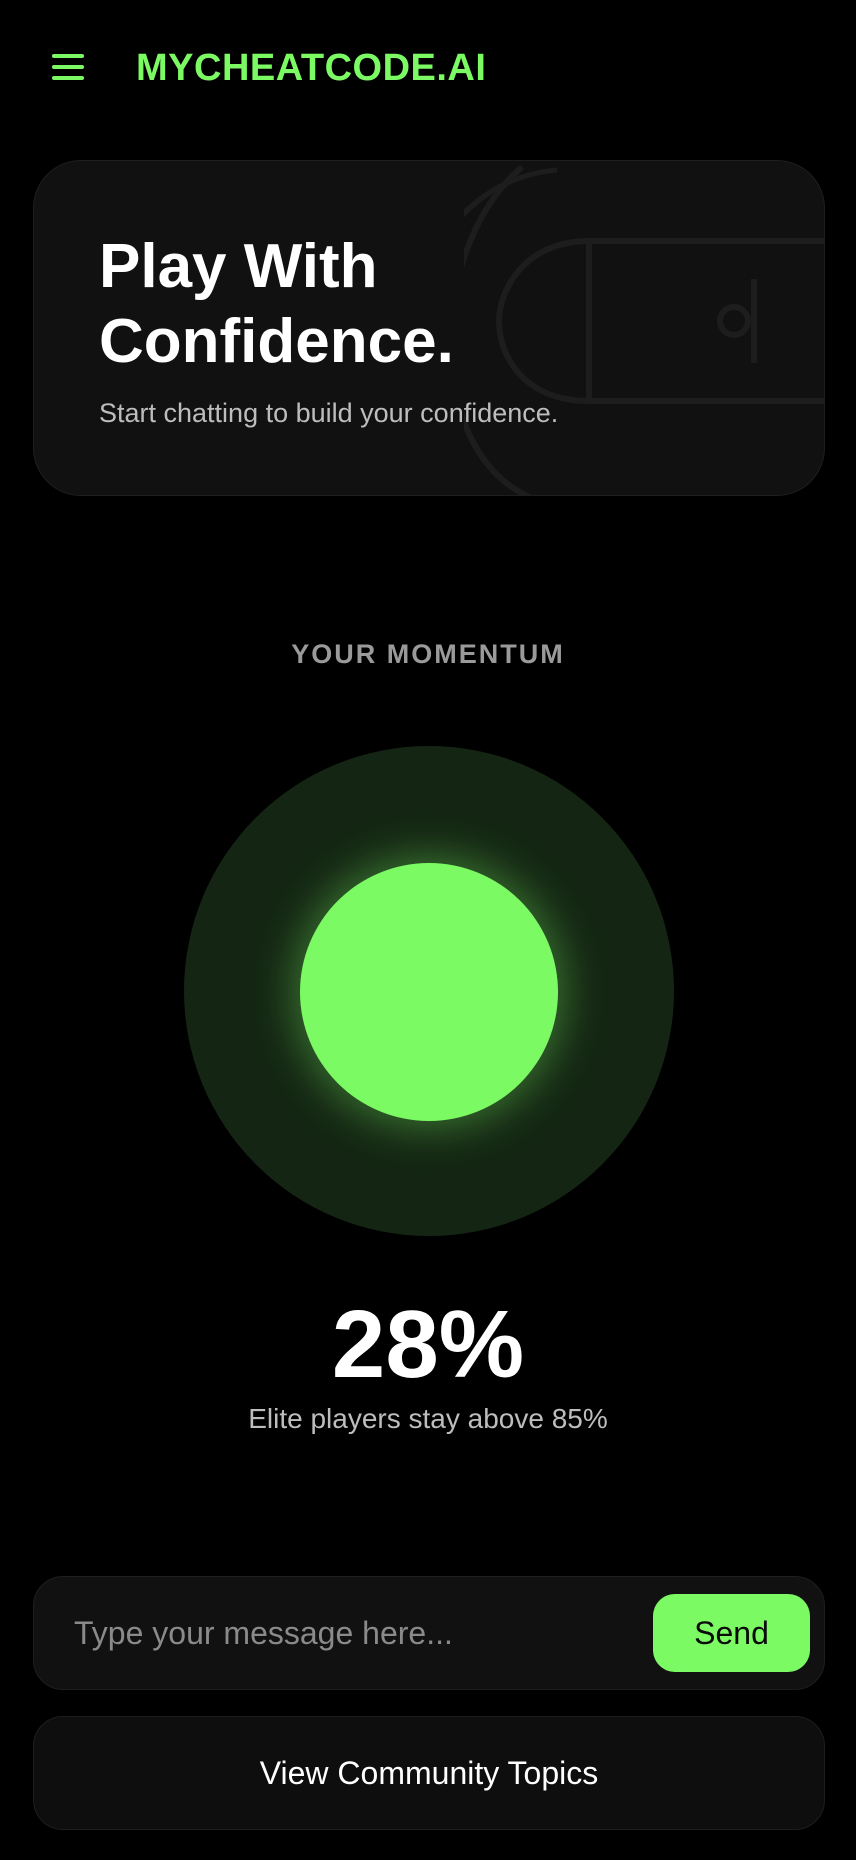  I want to click on momentum-label: YOUR MOMENTUM, so click(428, 654).